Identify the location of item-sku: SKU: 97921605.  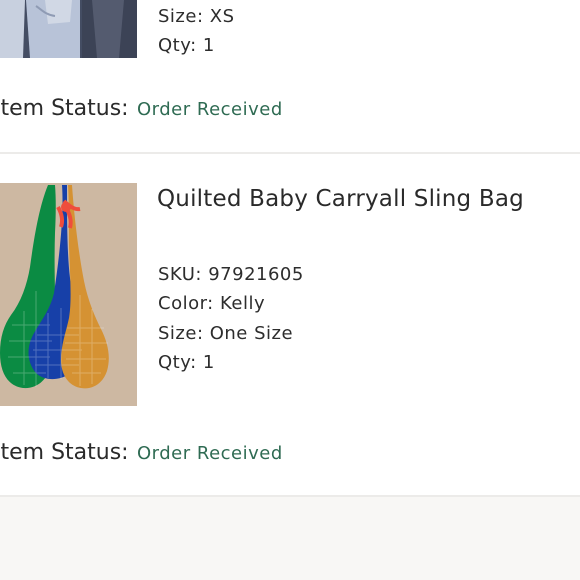
(231, 274).